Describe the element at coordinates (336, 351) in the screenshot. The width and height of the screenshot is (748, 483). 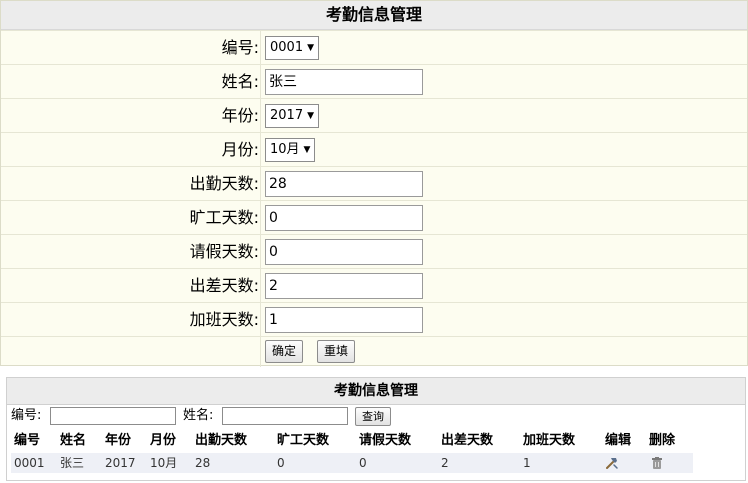
I see `reset-button: 重填` at that location.